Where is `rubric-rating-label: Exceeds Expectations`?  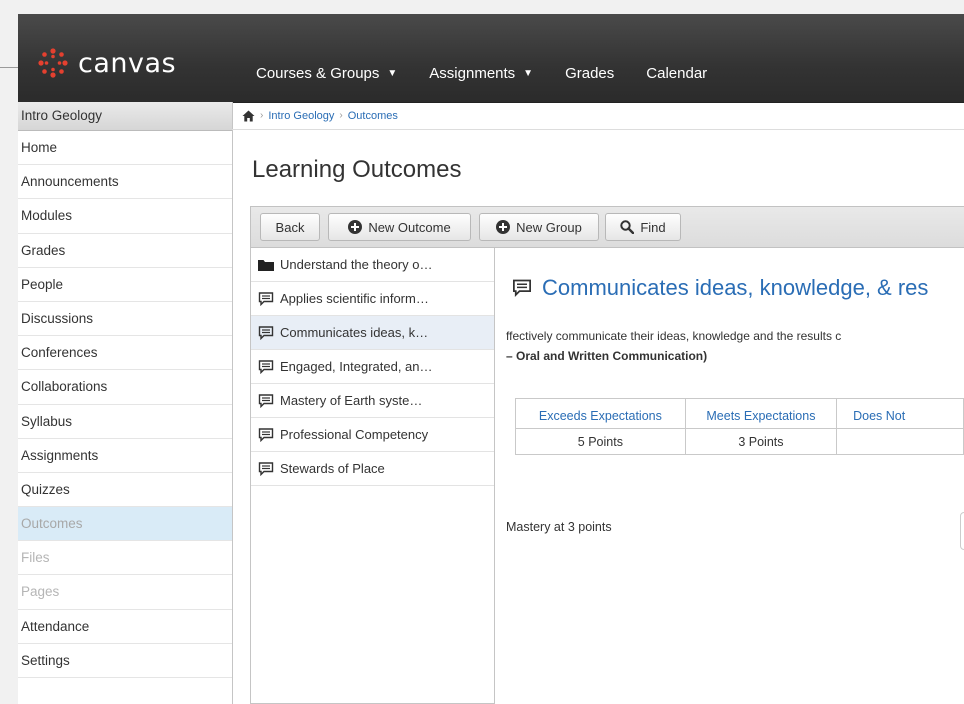
rubric-rating-label: Exceeds Expectations is located at coordinates (600, 413).